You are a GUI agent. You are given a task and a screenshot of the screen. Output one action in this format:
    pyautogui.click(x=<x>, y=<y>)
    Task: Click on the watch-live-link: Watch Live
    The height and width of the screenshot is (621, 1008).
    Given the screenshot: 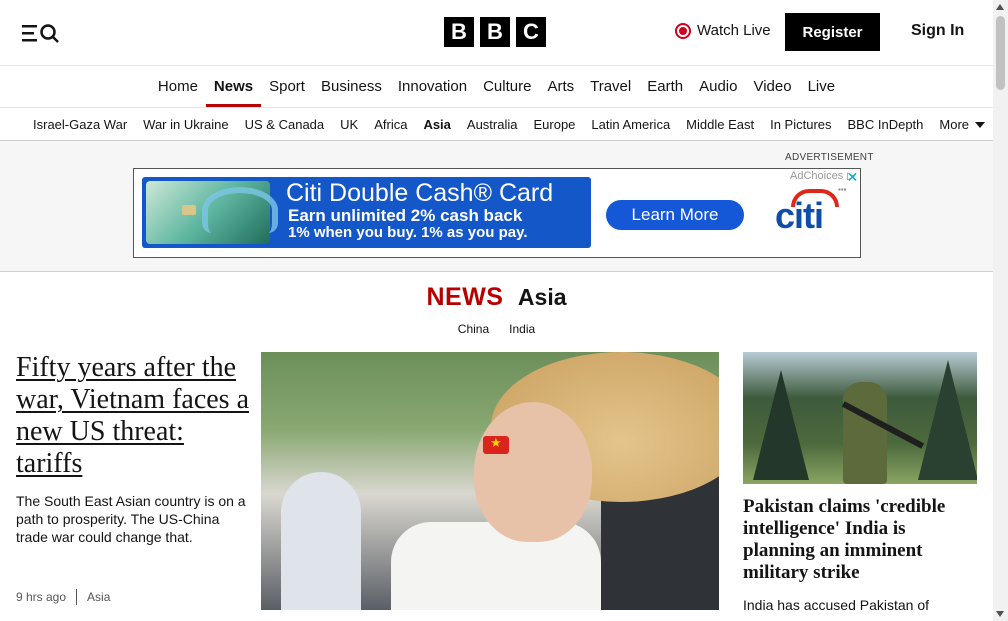 What is the action you would take?
    pyautogui.click(x=723, y=30)
    